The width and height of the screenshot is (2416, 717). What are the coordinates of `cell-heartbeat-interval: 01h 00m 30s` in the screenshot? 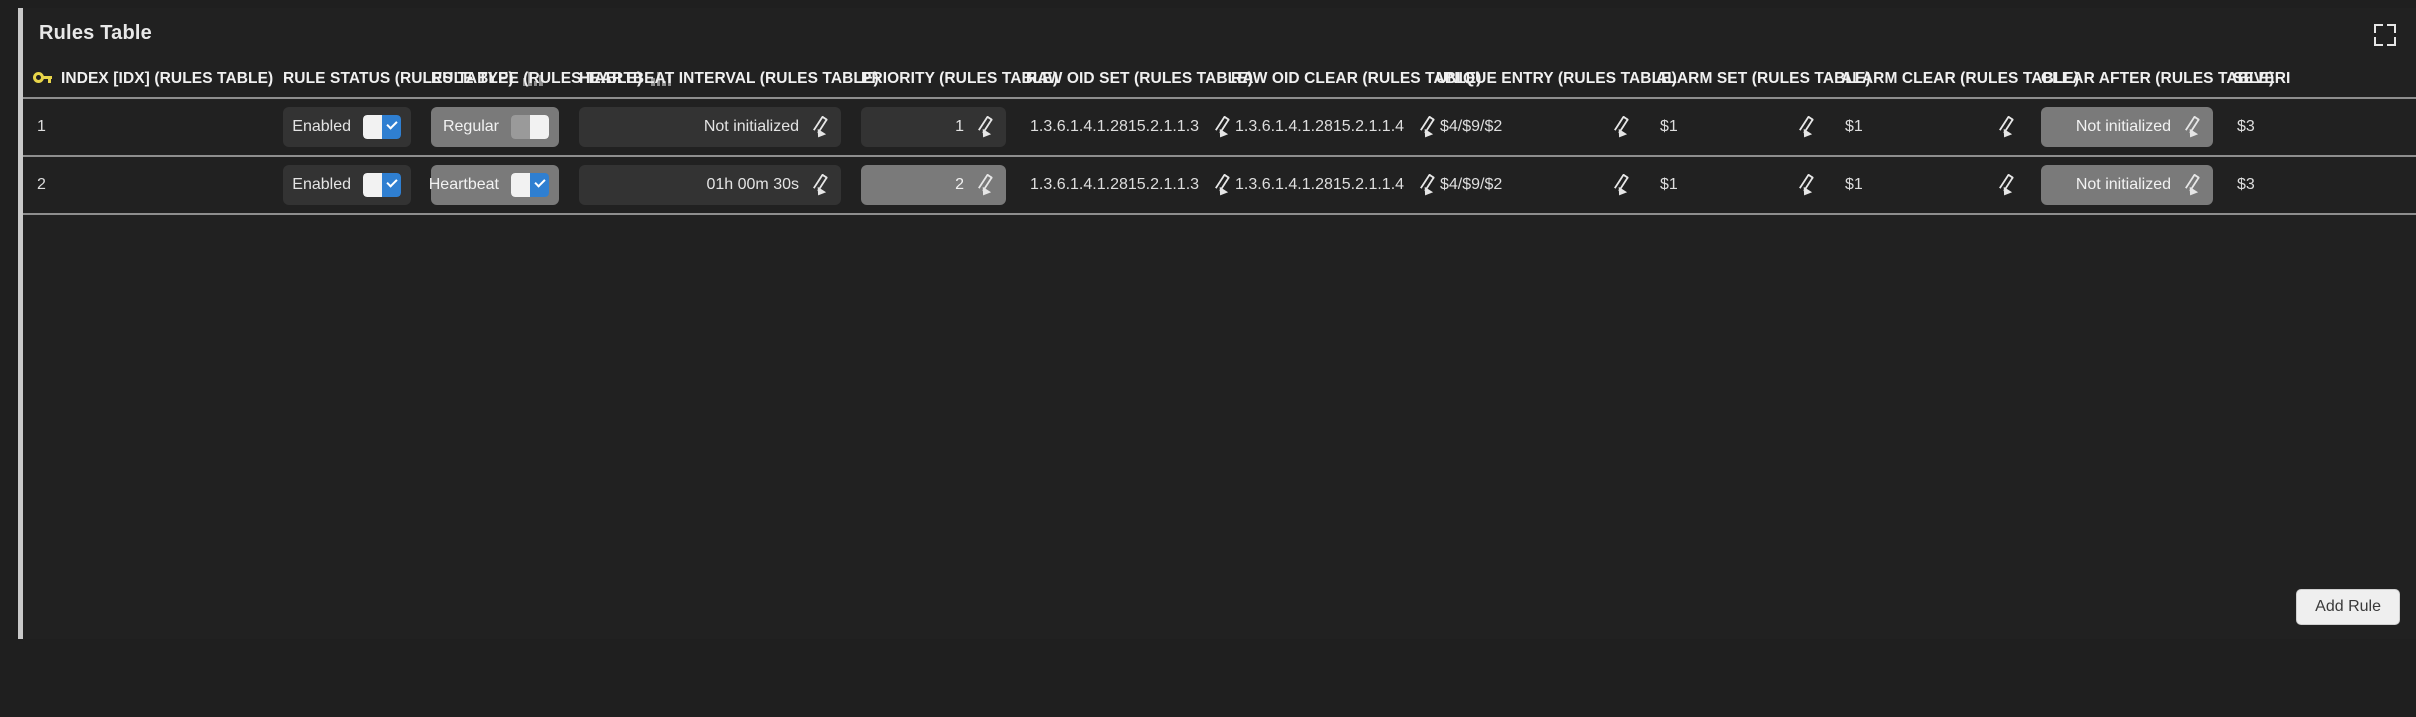 It's located at (710, 185).